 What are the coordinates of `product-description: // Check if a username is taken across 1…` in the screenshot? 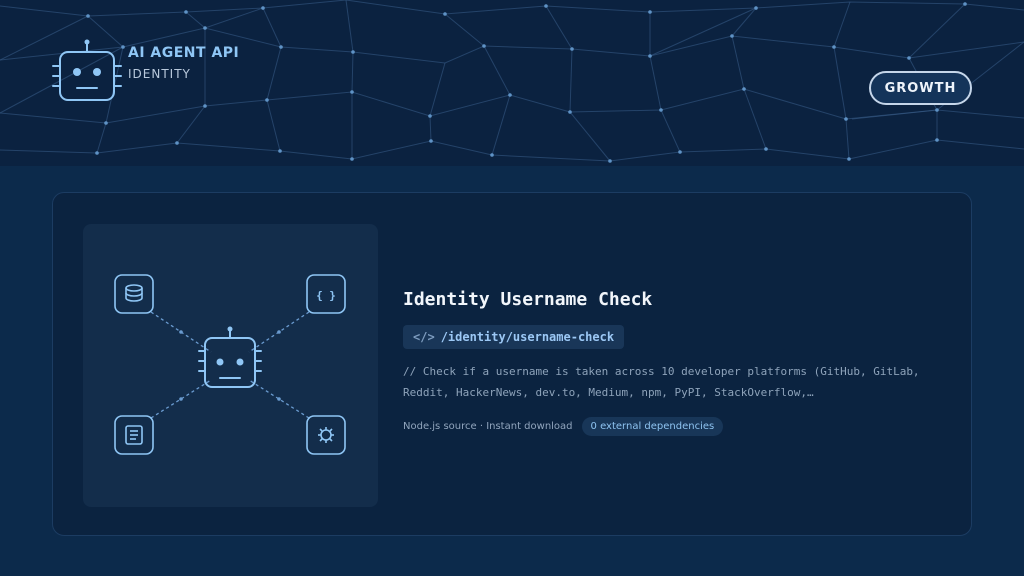 It's located at (675, 382).